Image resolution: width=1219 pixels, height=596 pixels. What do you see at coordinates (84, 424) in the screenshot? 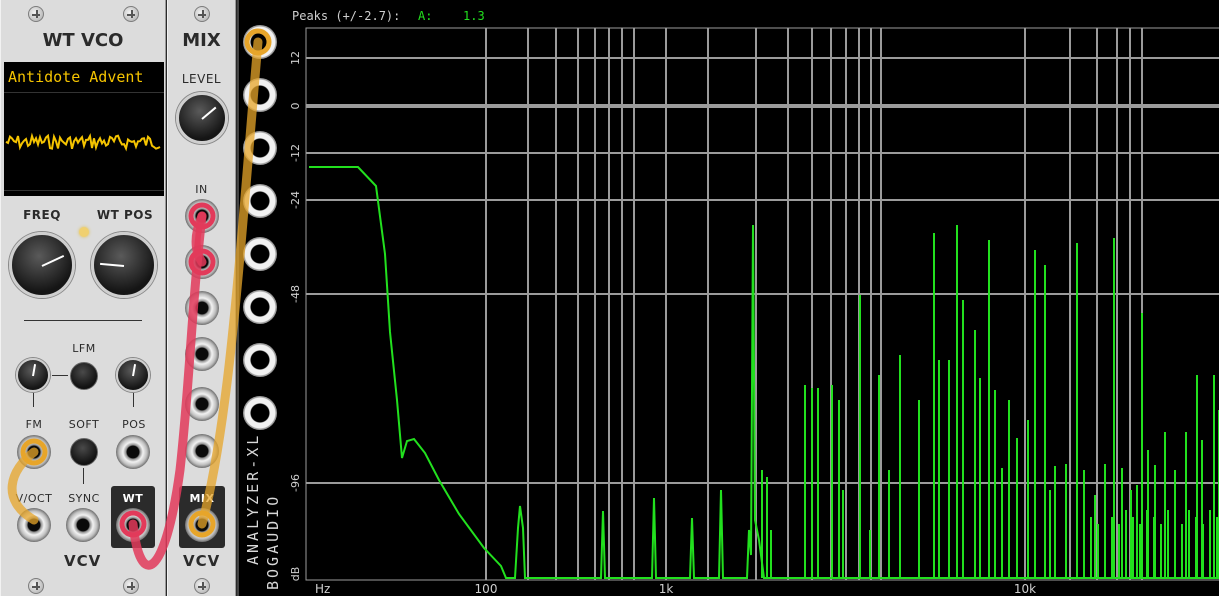
I see `soft-label: SOFT` at bounding box center [84, 424].